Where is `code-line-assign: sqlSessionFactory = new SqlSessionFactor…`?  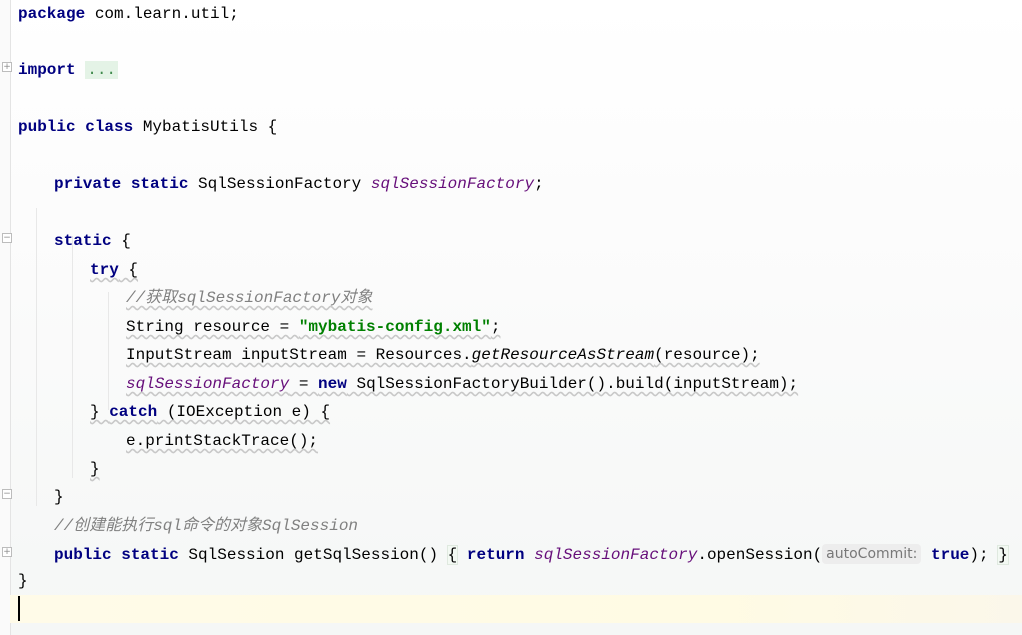
code-line-assign: sqlSessionFactory = new SqlSessionFactor… is located at coordinates (462, 384).